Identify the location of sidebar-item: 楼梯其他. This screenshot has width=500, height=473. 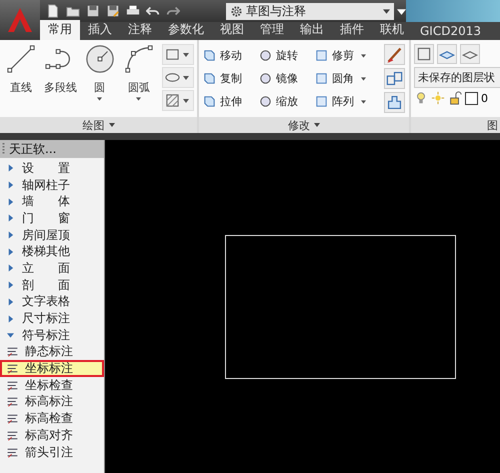
(52, 251).